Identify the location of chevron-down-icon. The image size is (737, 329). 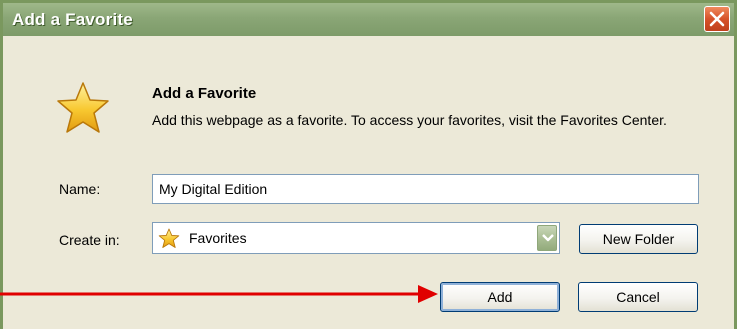
(548, 238).